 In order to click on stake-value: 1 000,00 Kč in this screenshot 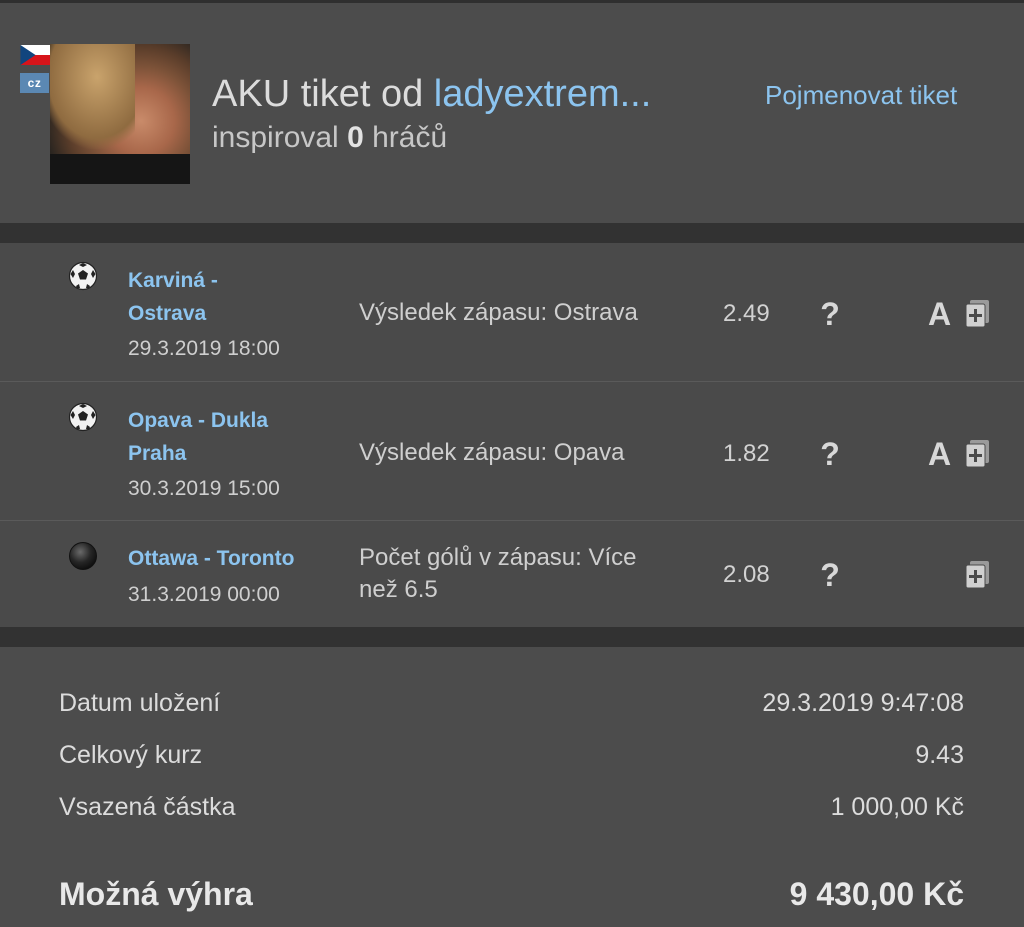, I will do `click(897, 807)`.